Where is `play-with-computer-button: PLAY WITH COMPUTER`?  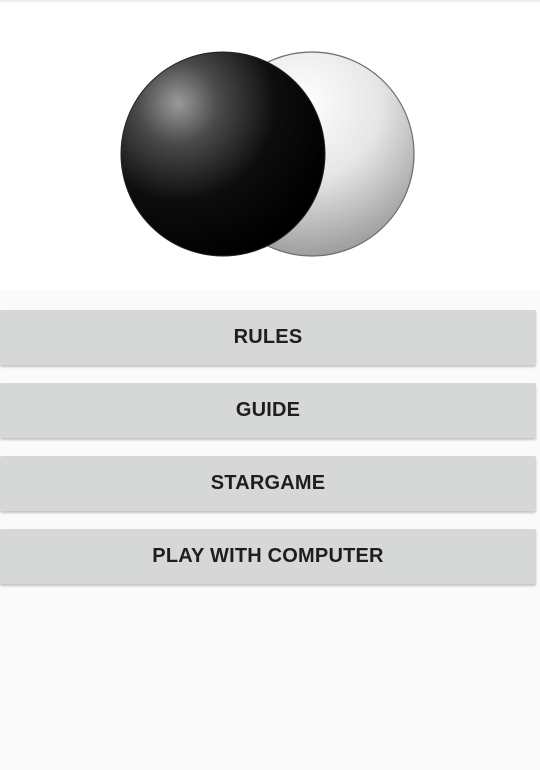 play-with-computer-button: PLAY WITH COMPUTER is located at coordinates (268, 556).